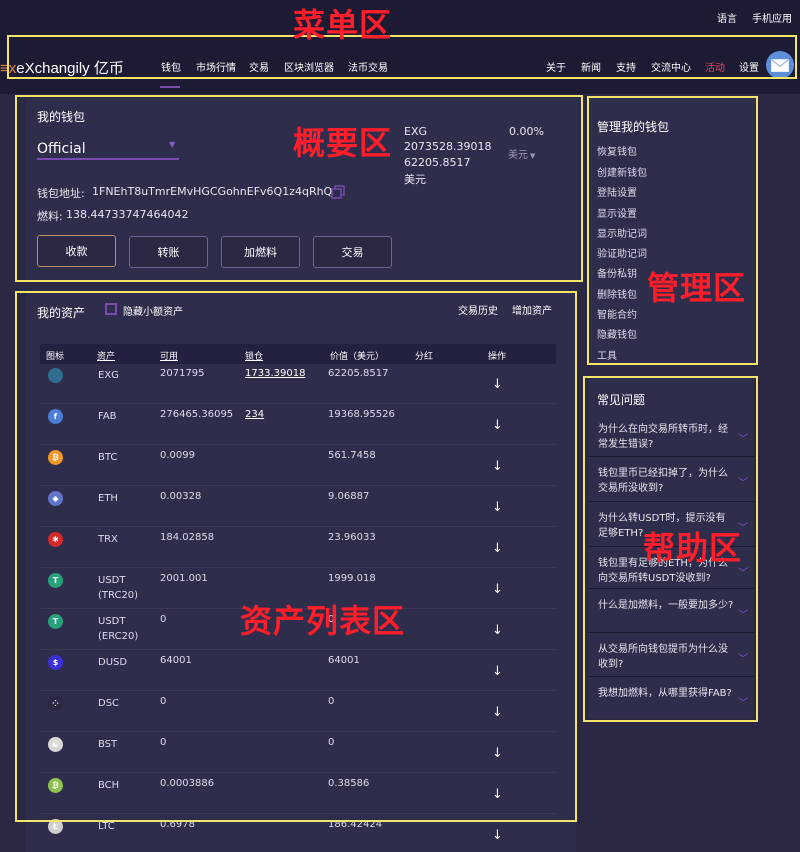 This screenshot has width=800, height=852. What do you see at coordinates (76, 251) in the screenshot?
I see `receive-button: 收款` at bounding box center [76, 251].